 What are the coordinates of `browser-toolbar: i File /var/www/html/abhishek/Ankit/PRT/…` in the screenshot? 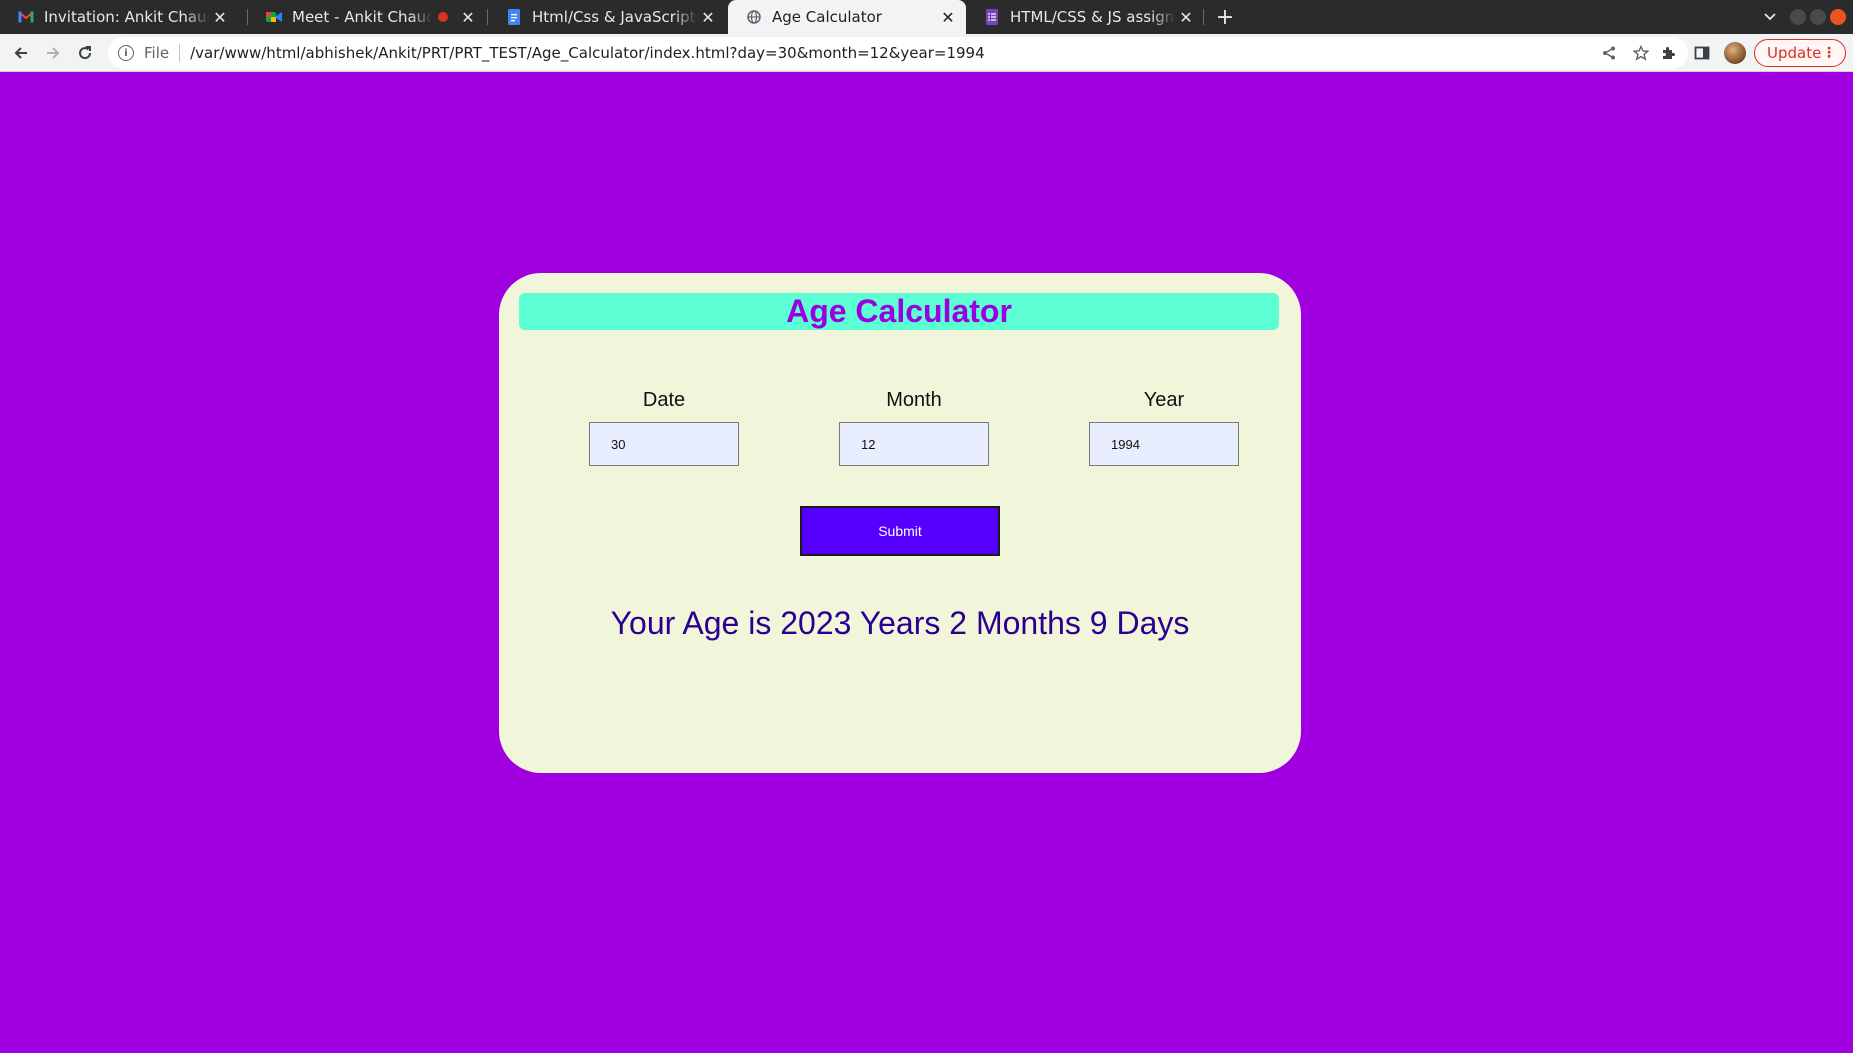 It's located at (926, 53).